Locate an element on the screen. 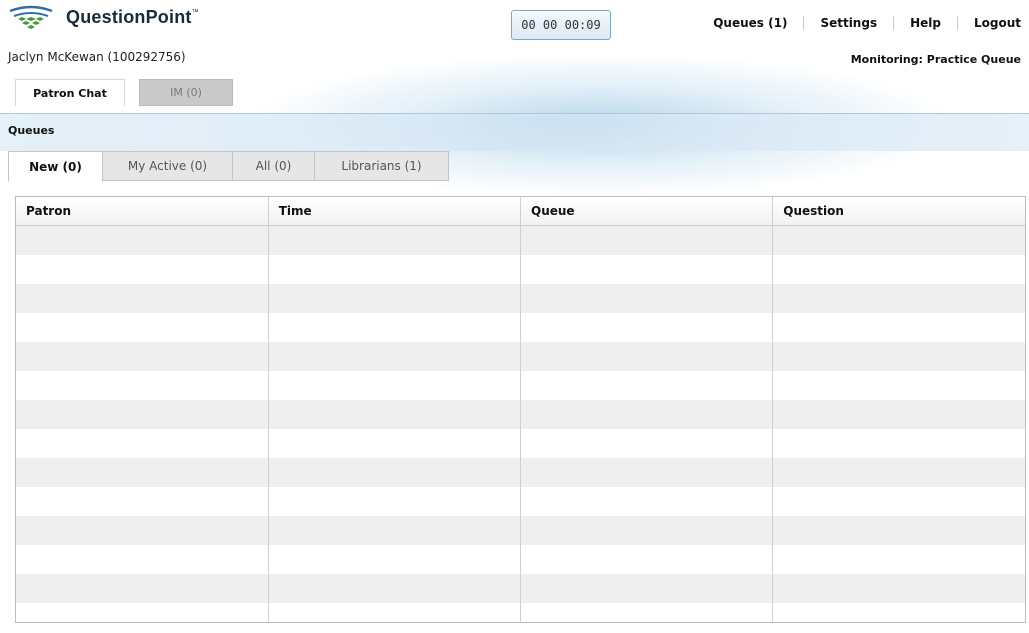 This screenshot has height=633, width=1029. chat-timer: 00 00 00:09 is located at coordinates (561, 25).